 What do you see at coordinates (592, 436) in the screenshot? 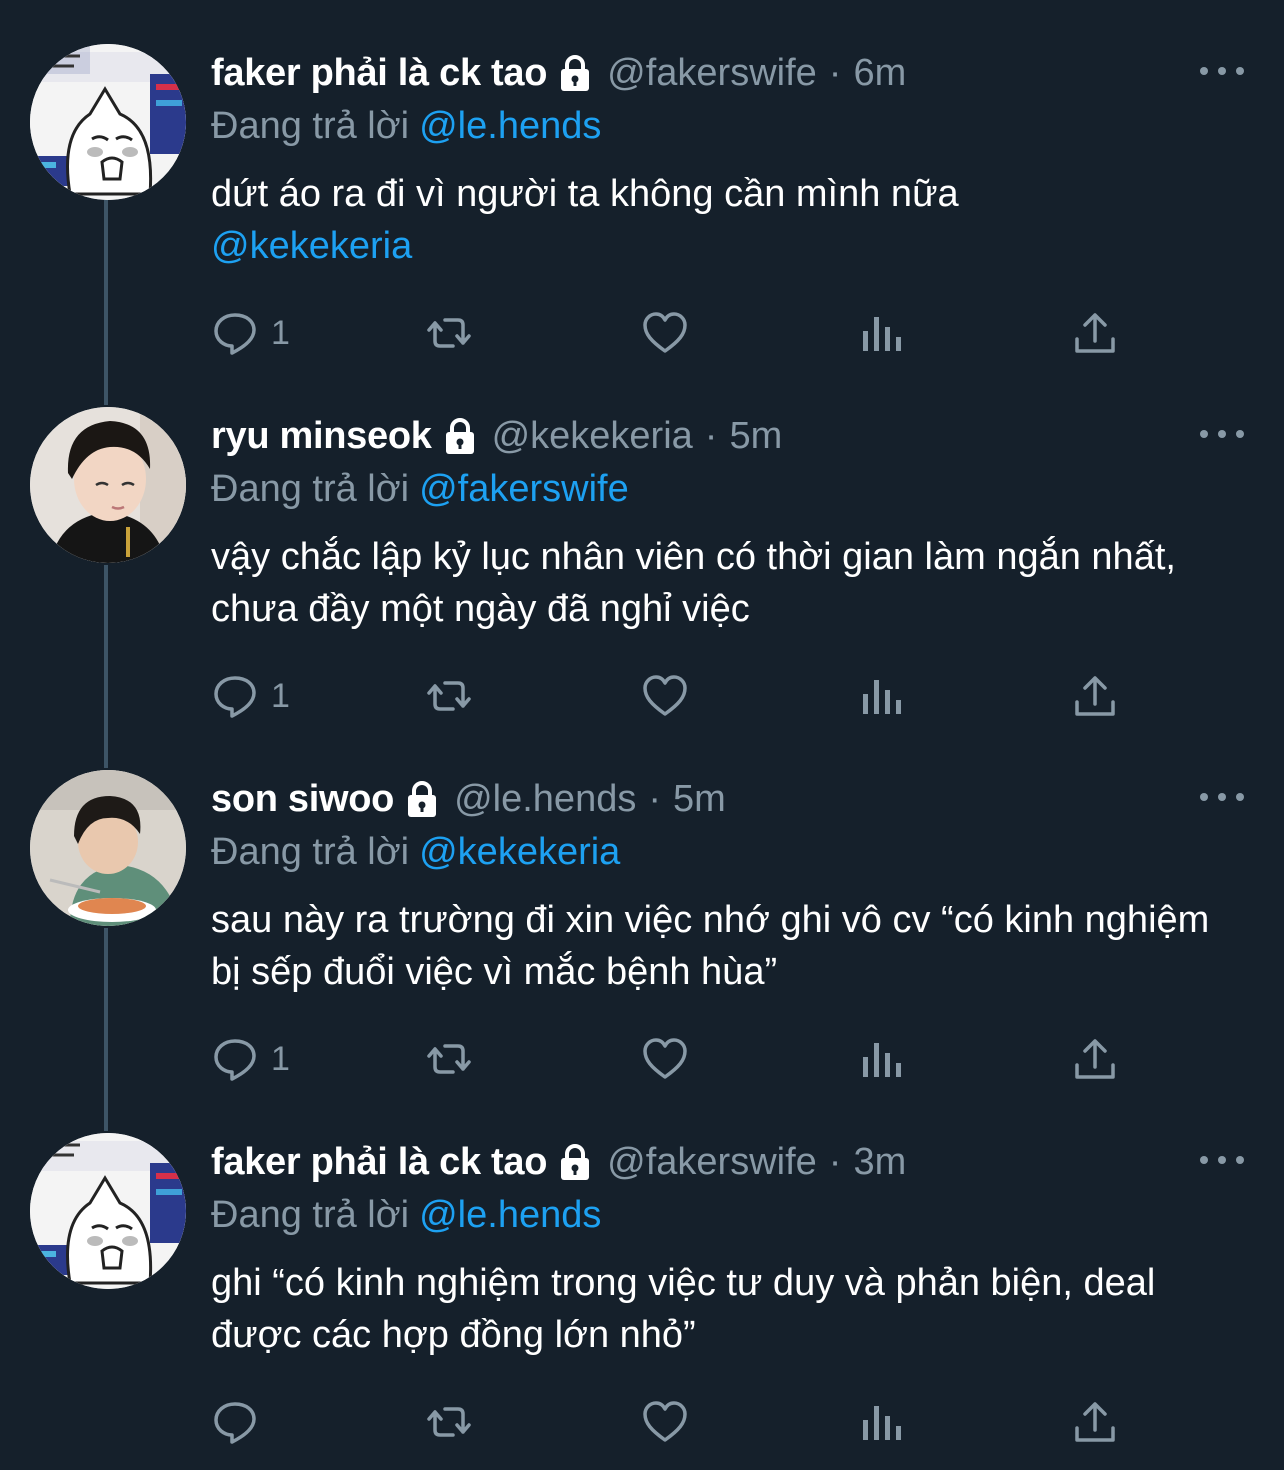
I see `handle: @kekekeria` at bounding box center [592, 436].